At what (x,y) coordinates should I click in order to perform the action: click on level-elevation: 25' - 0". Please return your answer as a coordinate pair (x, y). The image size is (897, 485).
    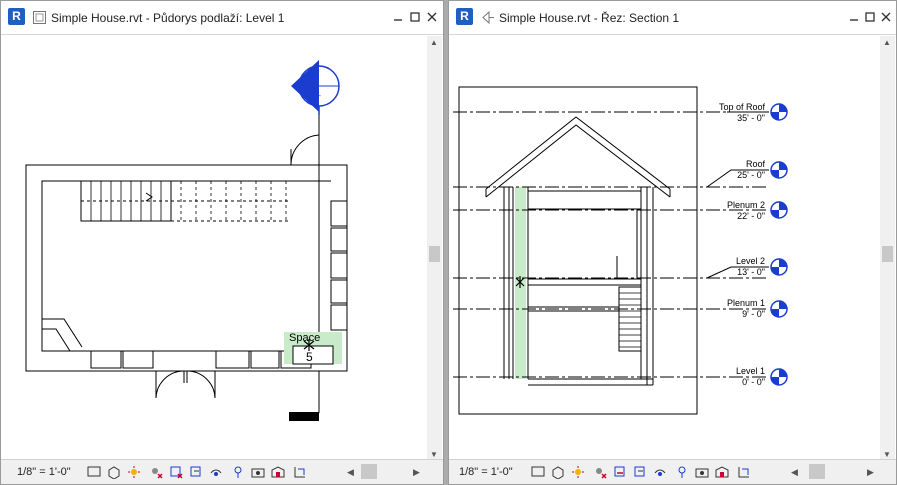
    Looking at the image, I should click on (751, 175).